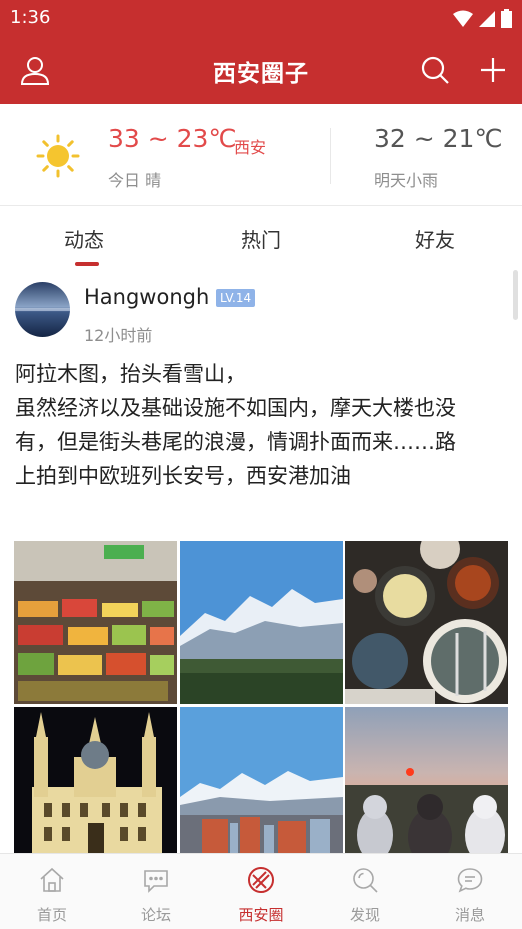 This screenshot has width=522, height=929. What do you see at coordinates (435, 238) in the screenshot?
I see `tab-friends: 好友` at bounding box center [435, 238].